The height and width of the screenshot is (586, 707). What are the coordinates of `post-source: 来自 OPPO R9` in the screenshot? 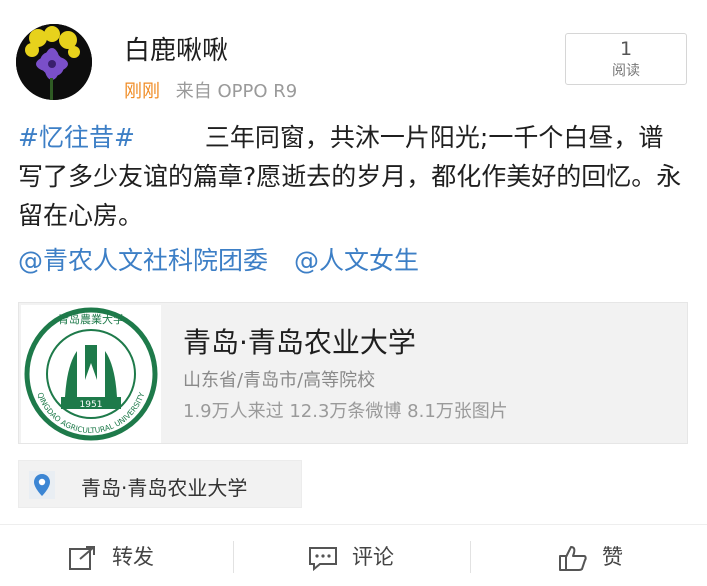 It's located at (236, 91).